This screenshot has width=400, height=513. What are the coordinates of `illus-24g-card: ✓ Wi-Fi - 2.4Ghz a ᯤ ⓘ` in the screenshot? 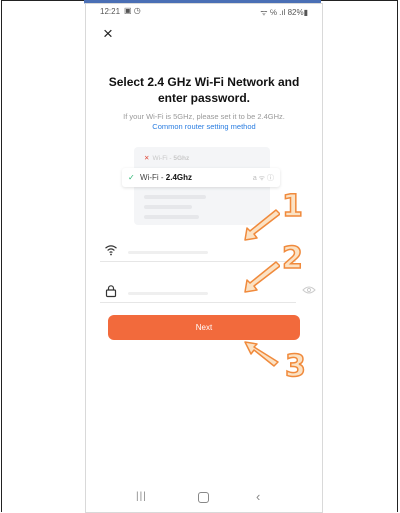 It's located at (201, 177).